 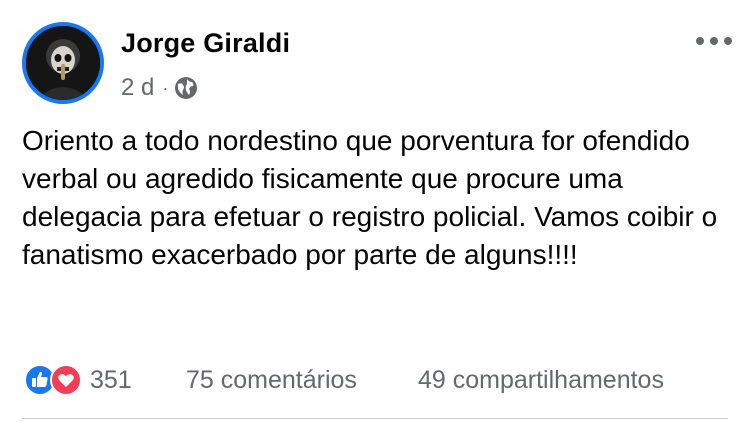 What do you see at coordinates (159, 88) in the screenshot?
I see `post-meta: 2 d ·` at bounding box center [159, 88].